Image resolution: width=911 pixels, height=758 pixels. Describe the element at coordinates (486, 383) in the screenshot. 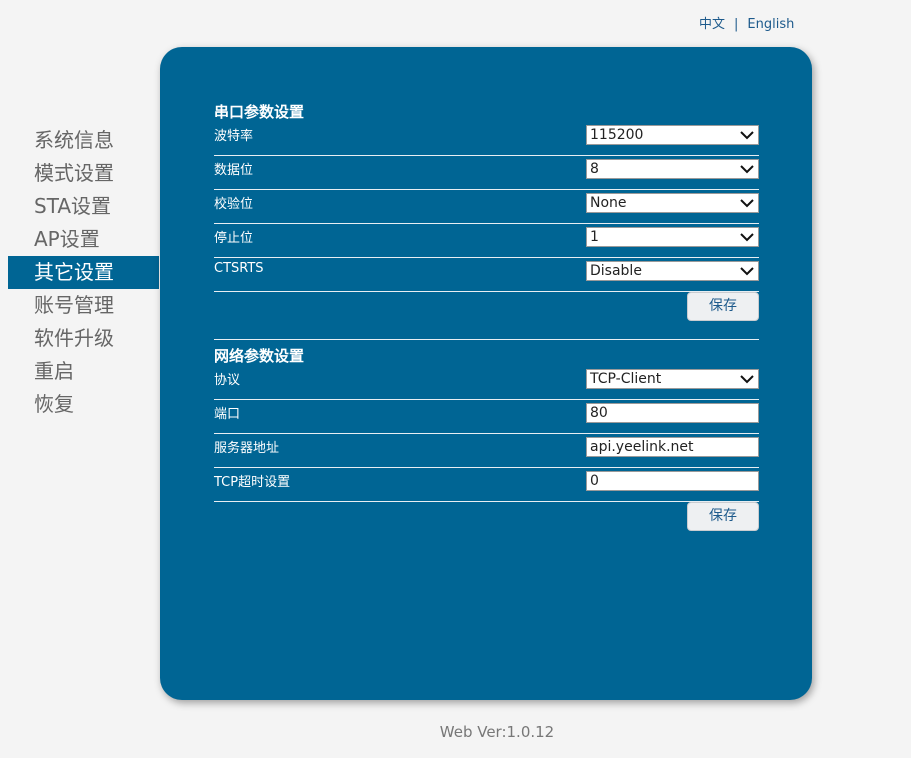

I see `protocol-row: 协议 TCP-Client` at that location.